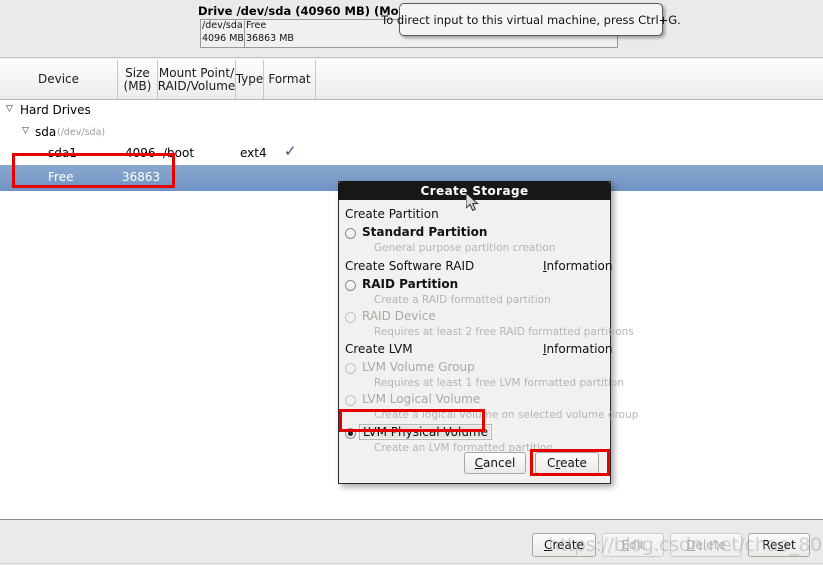  I want to click on drive-segment-sda1: /dev/sda 4096 MB, so click(223, 33).